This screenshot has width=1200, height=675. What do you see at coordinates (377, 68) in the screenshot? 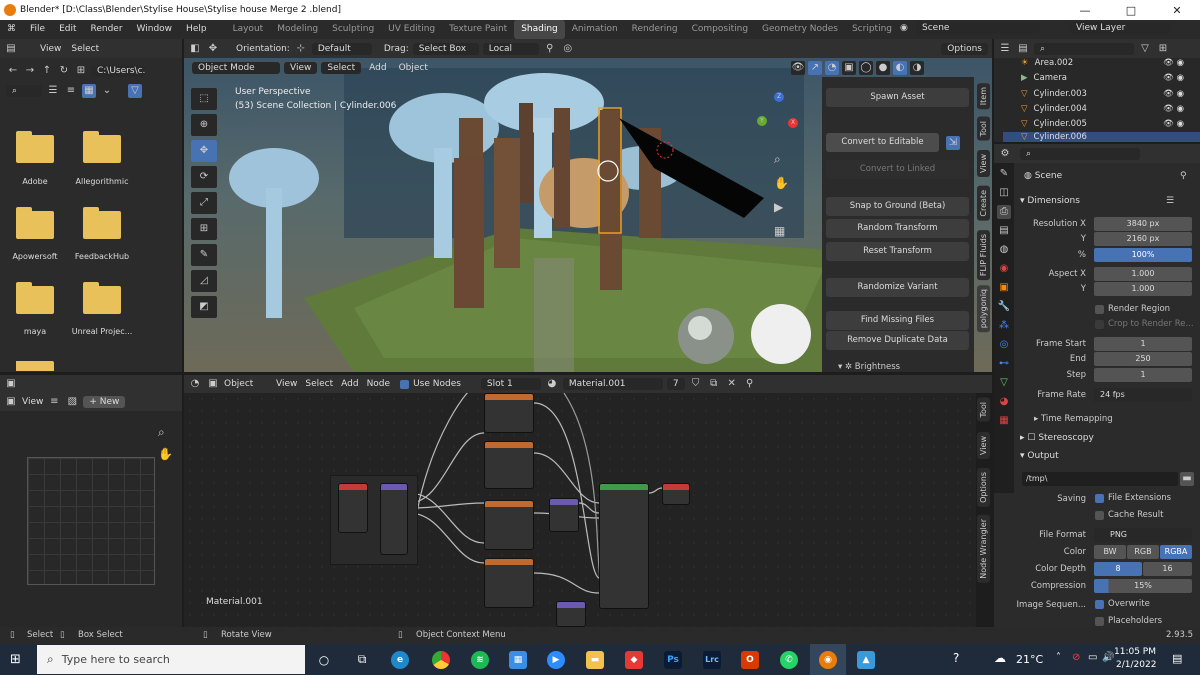
I see `viewport-add-menu: Add` at bounding box center [377, 68].